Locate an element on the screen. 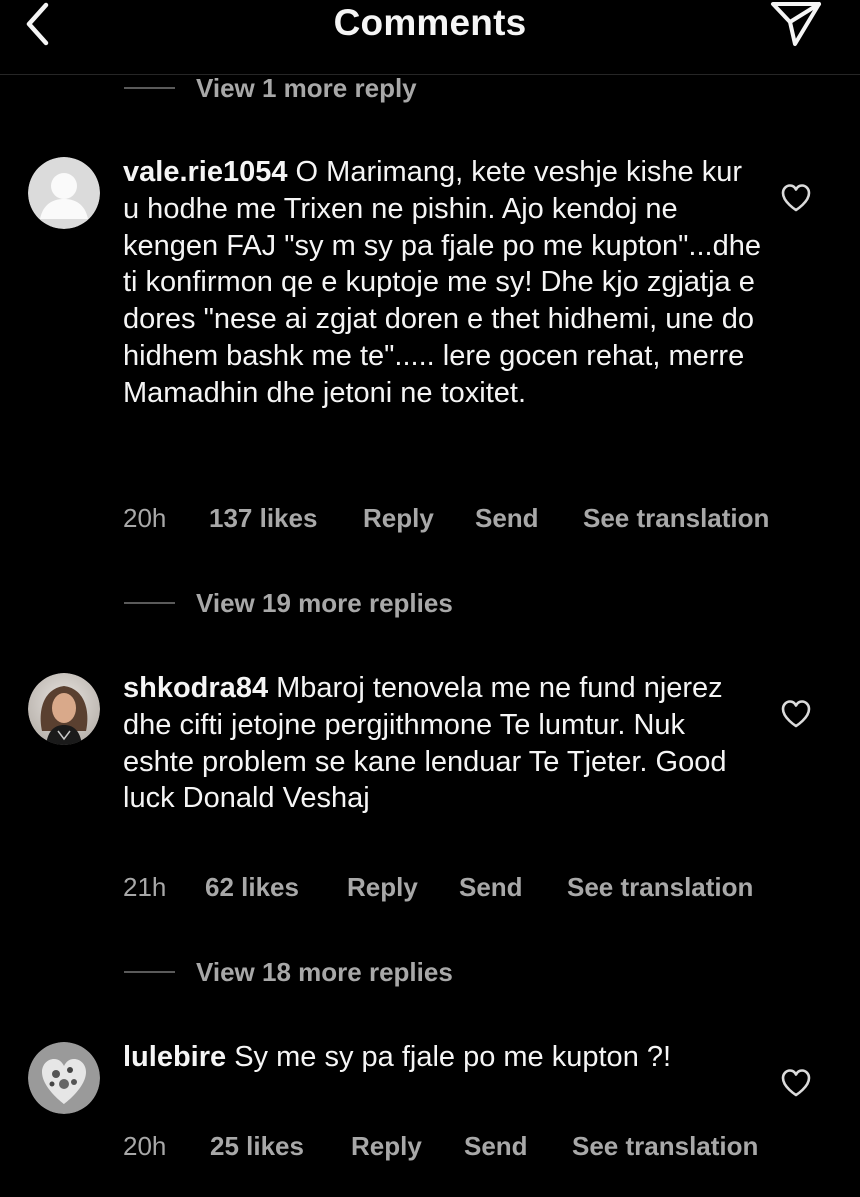 The image size is (860, 1197). view-more-replies-link: View 19 more replies is located at coordinates (288, 603).